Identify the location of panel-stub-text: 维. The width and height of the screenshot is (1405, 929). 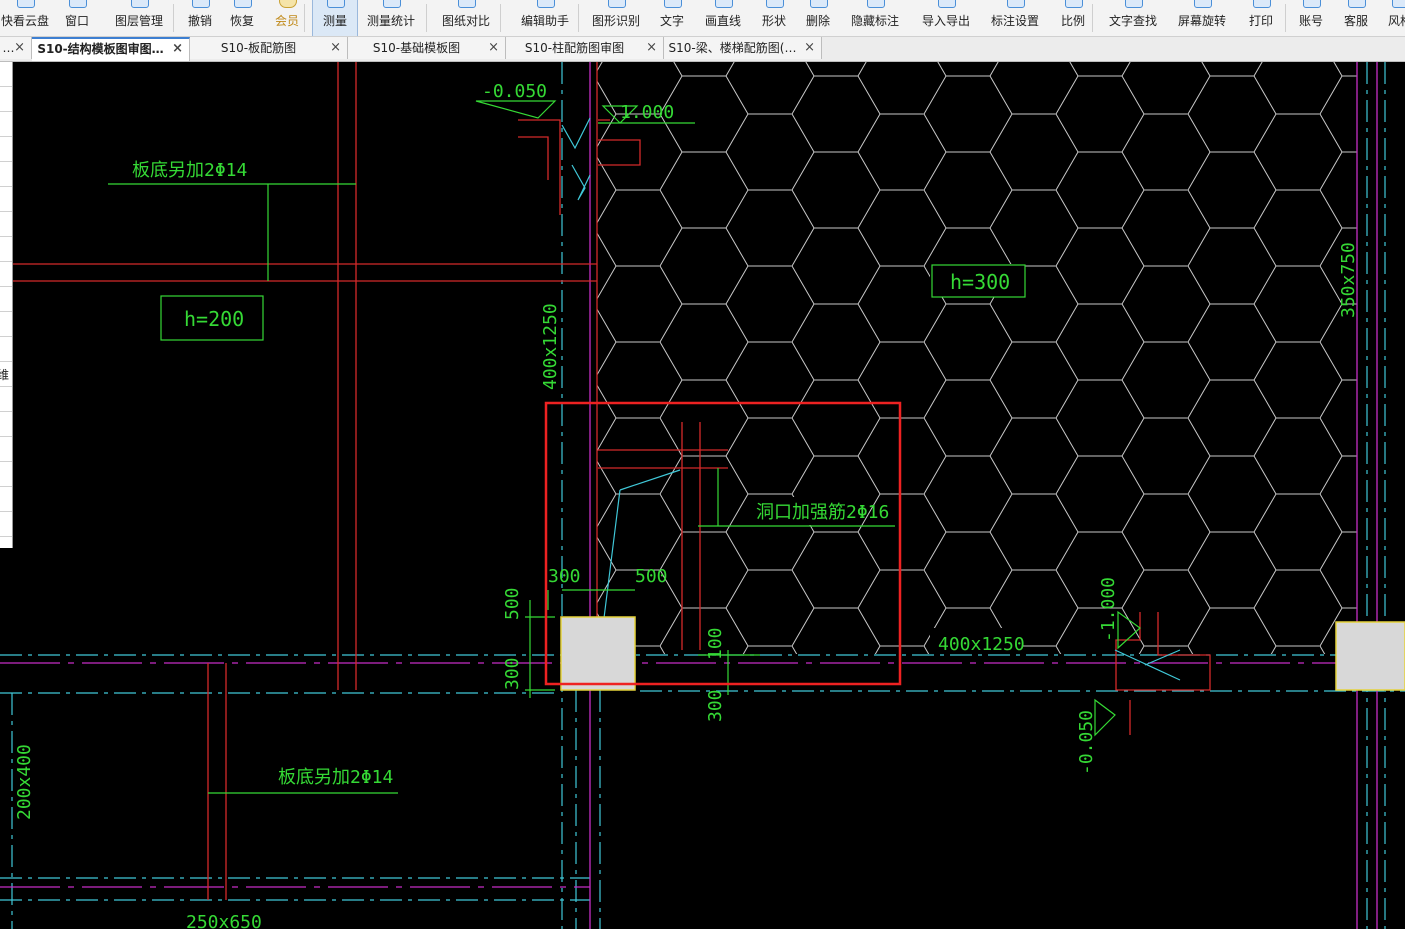
(5, 375).